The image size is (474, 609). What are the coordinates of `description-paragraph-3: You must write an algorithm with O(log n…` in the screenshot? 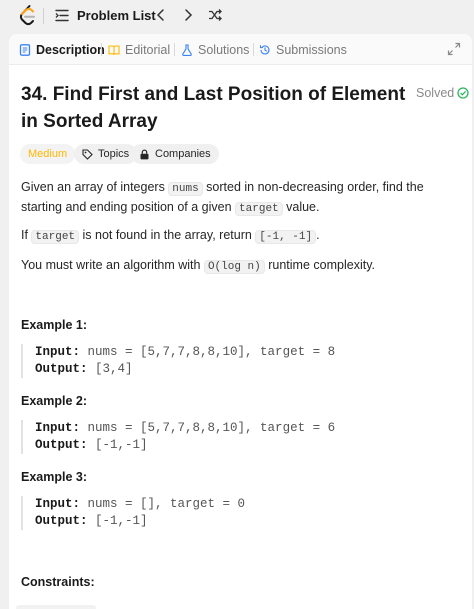 It's located at (241, 266).